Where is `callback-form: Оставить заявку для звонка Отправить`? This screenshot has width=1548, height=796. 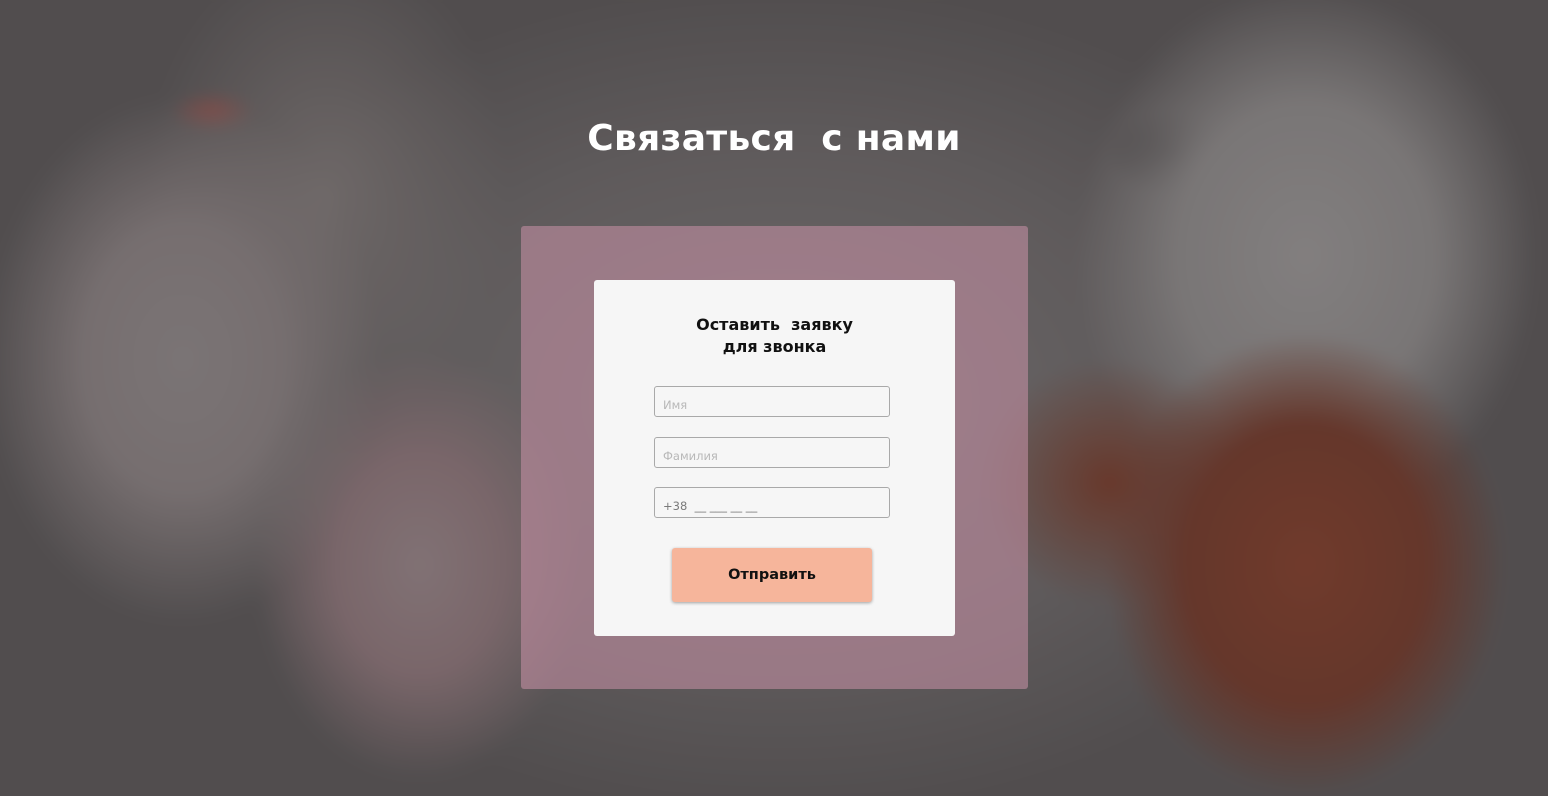 callback-form: Оставить заявку для звонка Отправить is located at coordinates (774, 458).